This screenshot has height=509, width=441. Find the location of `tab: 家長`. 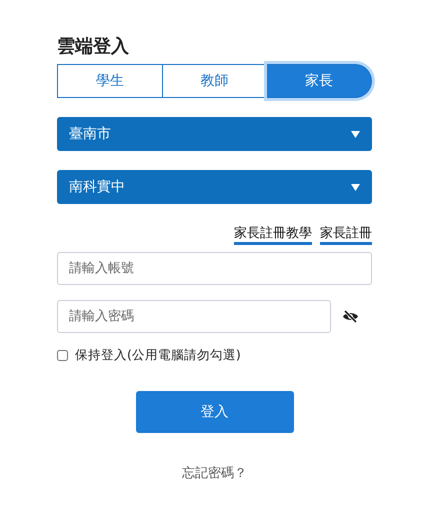

tab: 家長 is located at coordinates (319, 81).